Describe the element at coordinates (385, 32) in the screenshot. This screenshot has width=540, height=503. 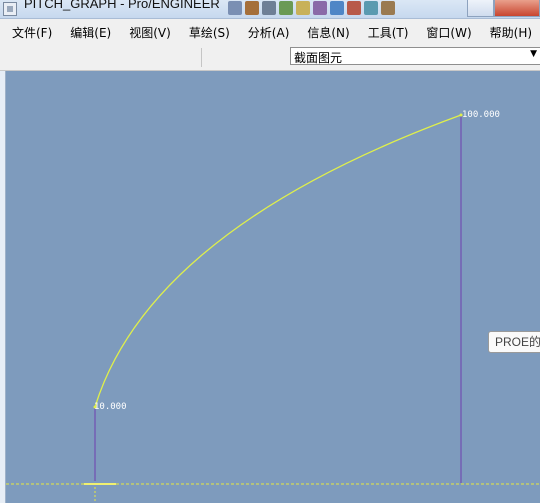
I see `menu-tools: 工具(T)` at that location.